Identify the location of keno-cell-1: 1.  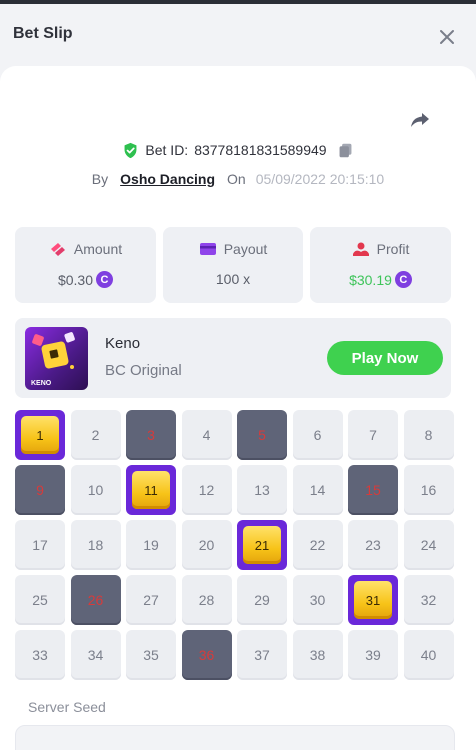
(40, 435).